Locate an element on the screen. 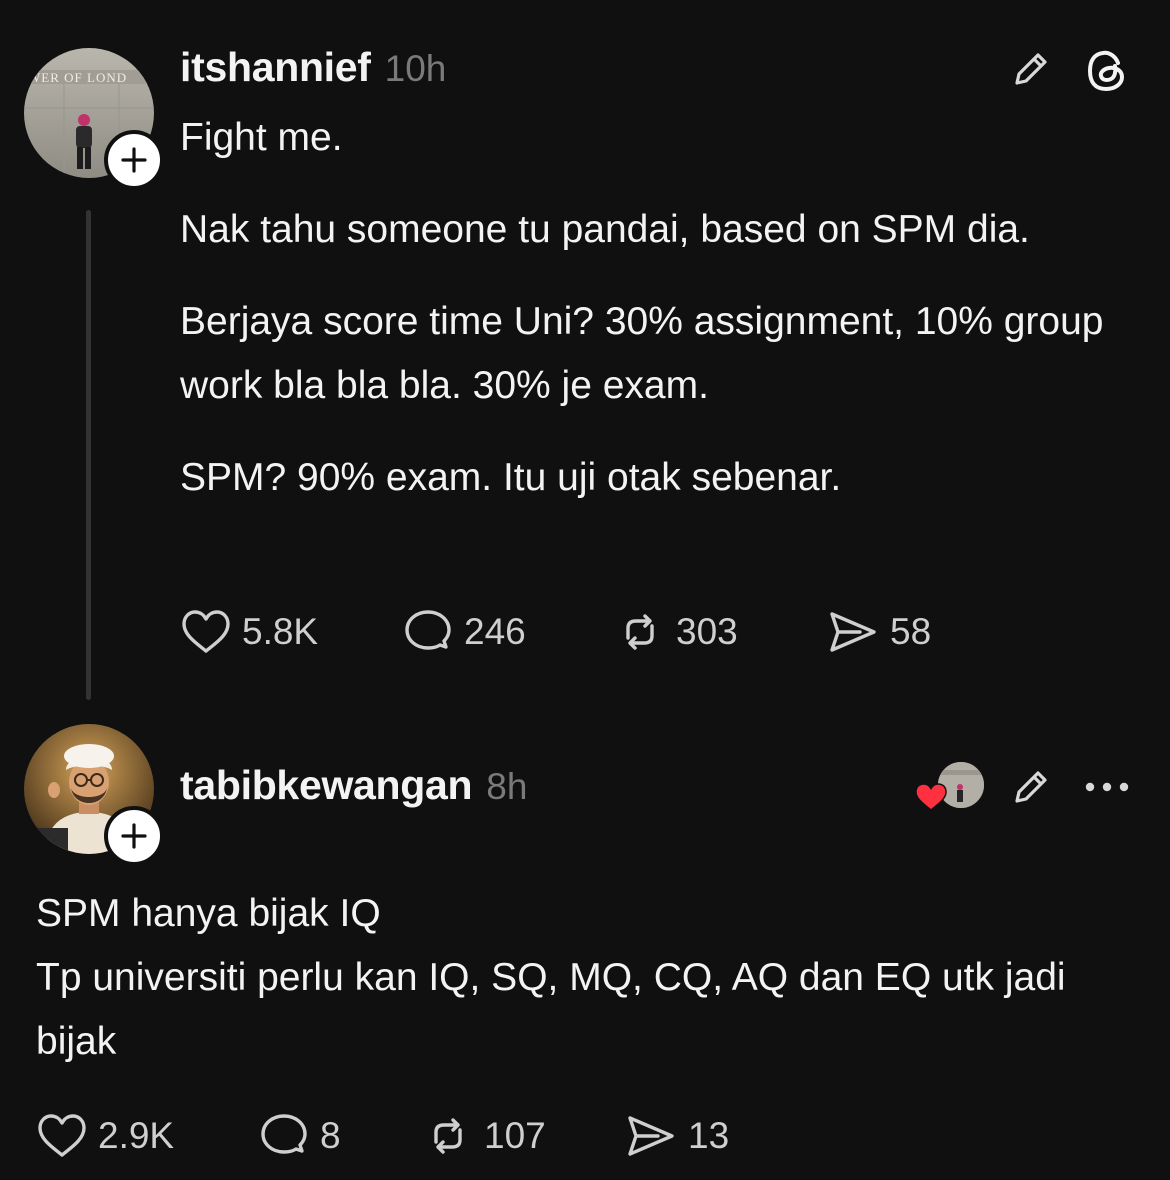 The image size is (1170, 1180). like-button: 2.9K is located at coordinates (147, 1136).